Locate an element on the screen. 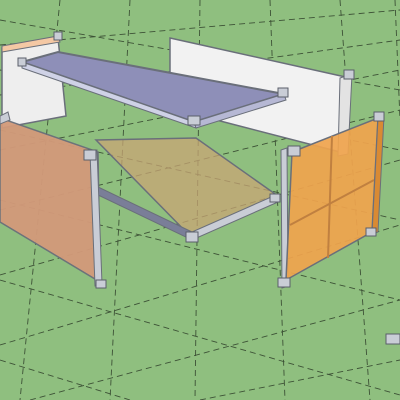  connector-rear-top is located at coordinates (349, 74).